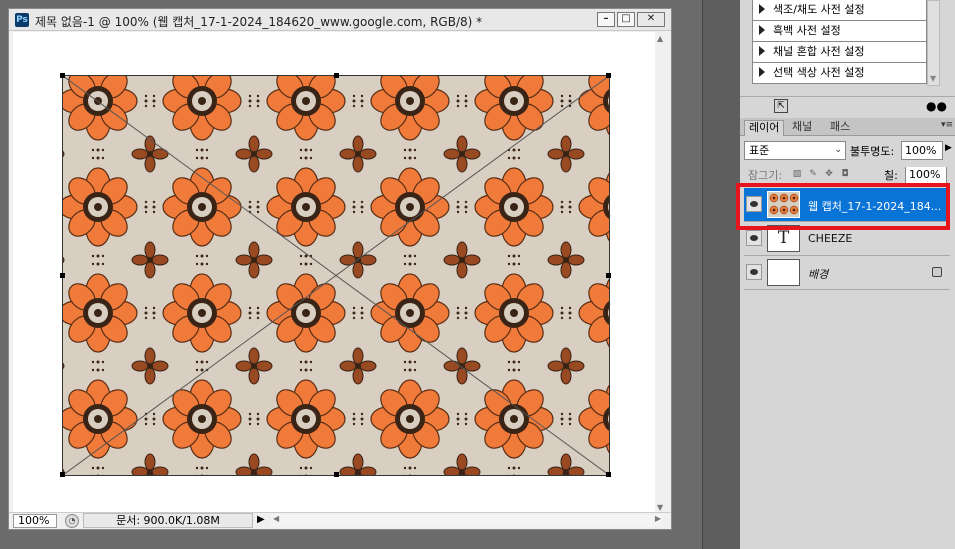 This screenshot has width=955, height=549. Describe the element at coordinates (721, 274) in the screenshot. I see `panel-gutter` at that location.